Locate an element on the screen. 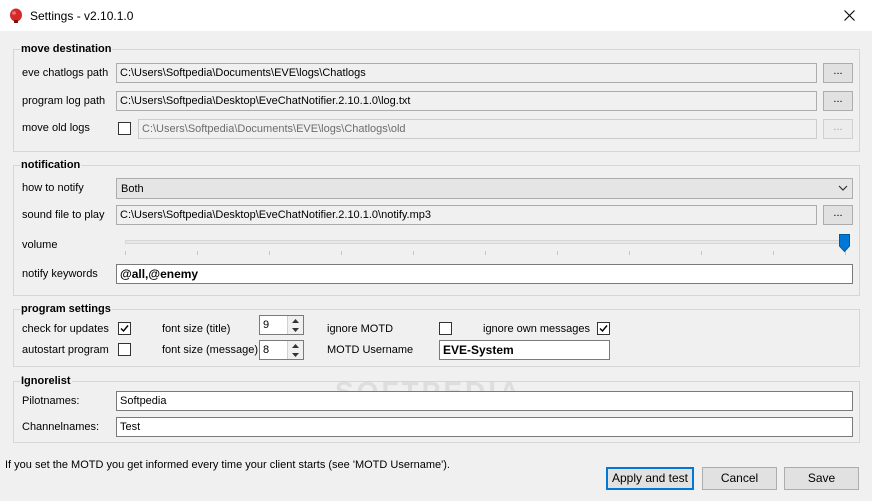 The width and height of the screenshot is (872, 501). ignore-motd-label: ignore MOTD is located at coordinates (360, 329).